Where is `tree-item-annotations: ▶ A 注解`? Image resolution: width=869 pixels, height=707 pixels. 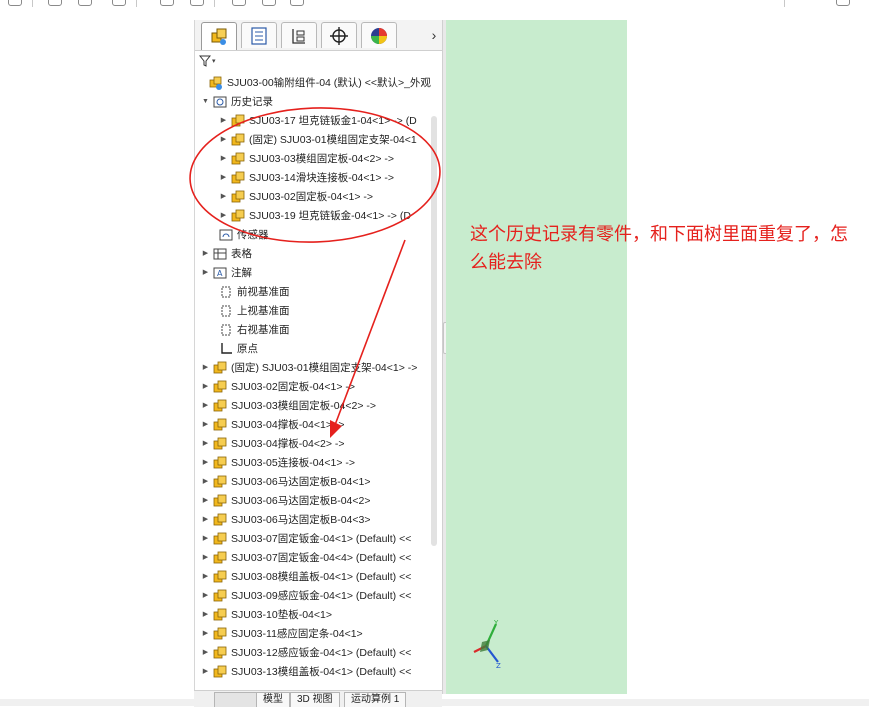
tree-item-annotations: ▶ A 注解 is located at coordinates (226, 273).